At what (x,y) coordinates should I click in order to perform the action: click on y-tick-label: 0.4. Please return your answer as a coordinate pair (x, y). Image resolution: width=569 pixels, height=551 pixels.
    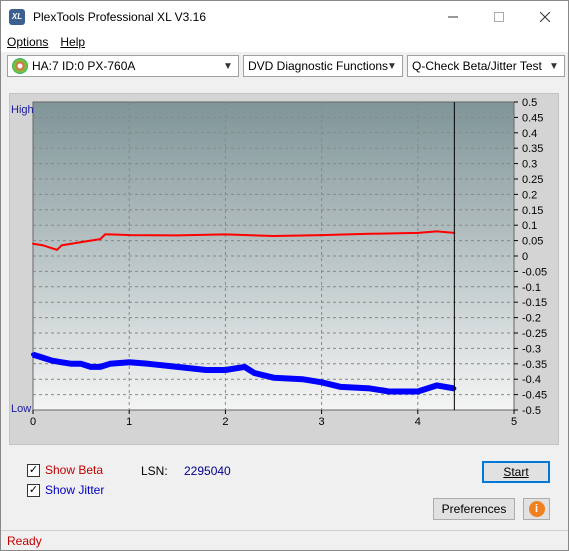
    Looking at the image, I should click on (529, 134).